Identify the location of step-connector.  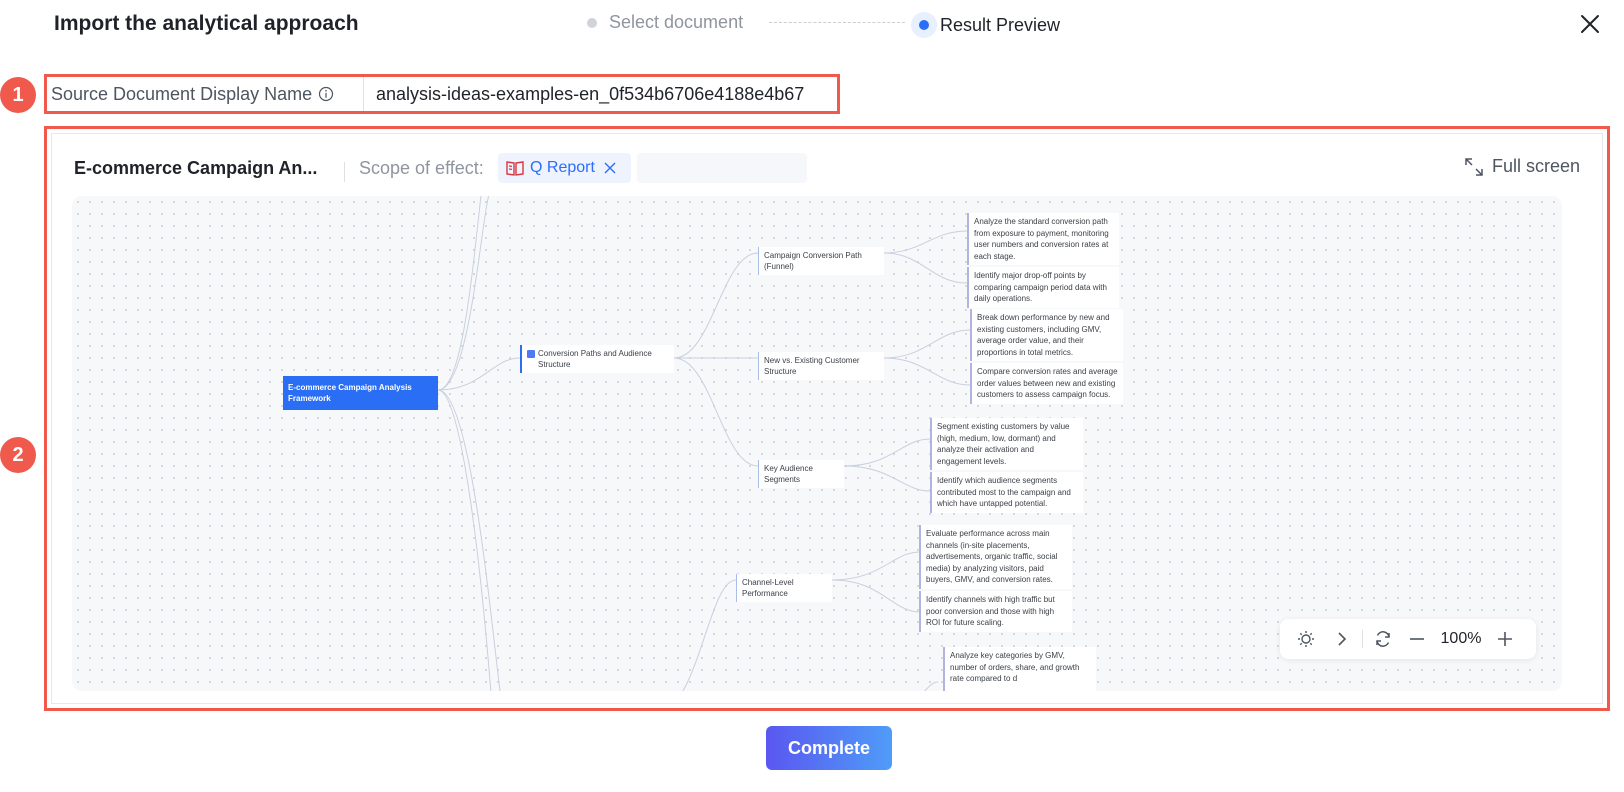
(837, 22).